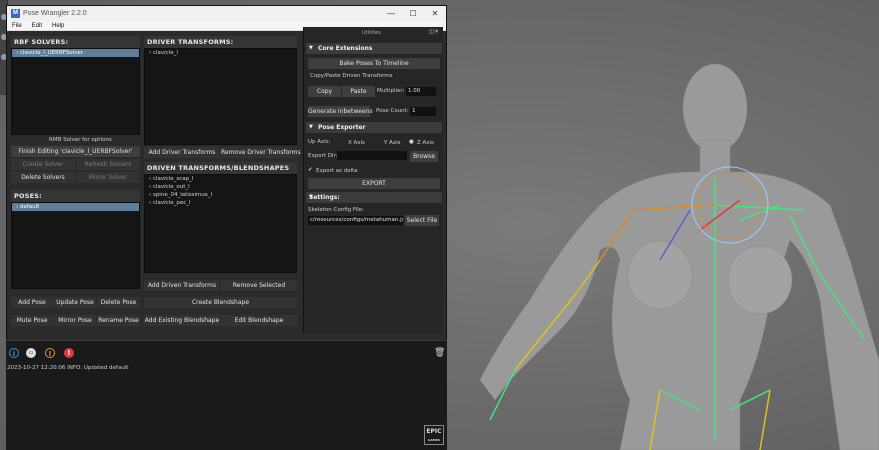  What do you see at coordinates (118, 320) in the screenshot?
I see `rename-pose-button: Rename Pose` at bounding box center [118, 320].